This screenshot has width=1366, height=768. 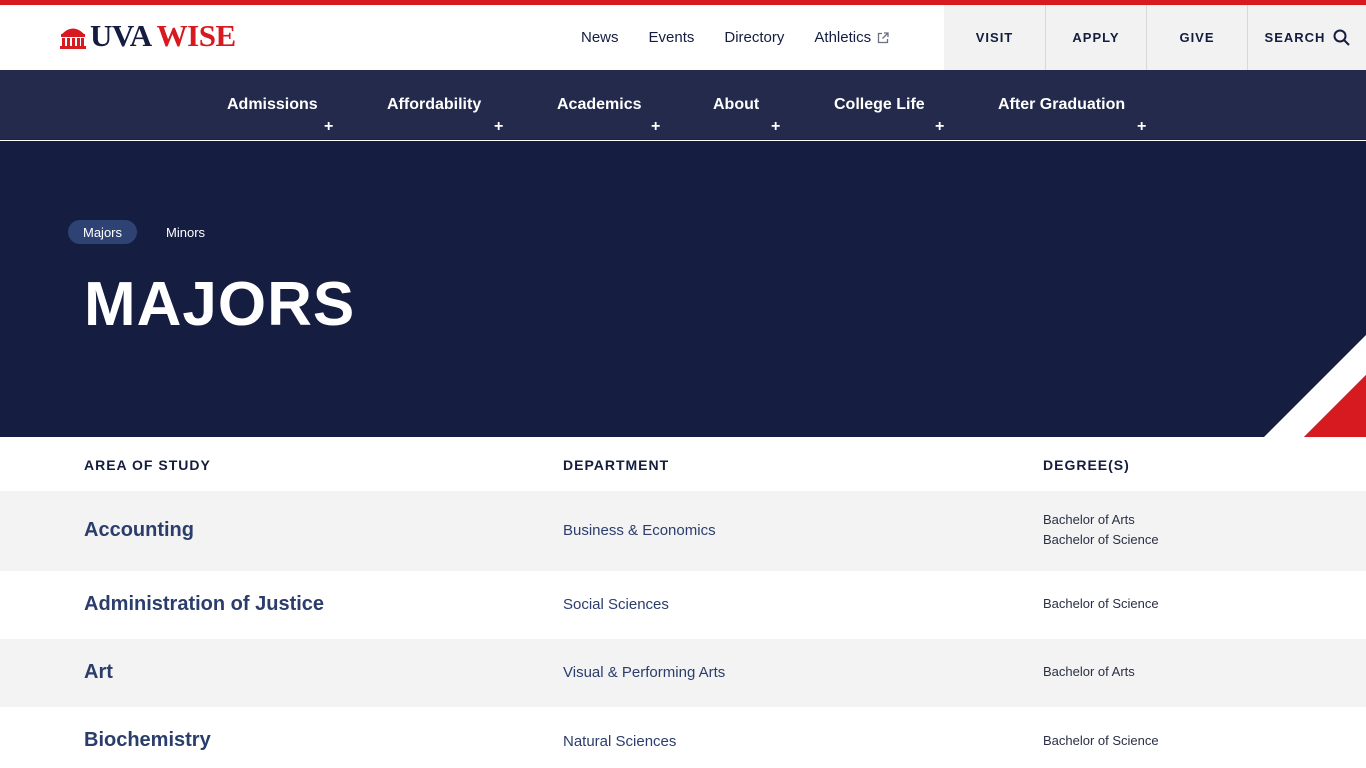 I want to click on site-logo: UVA WISE, so click(x=148, y=35).